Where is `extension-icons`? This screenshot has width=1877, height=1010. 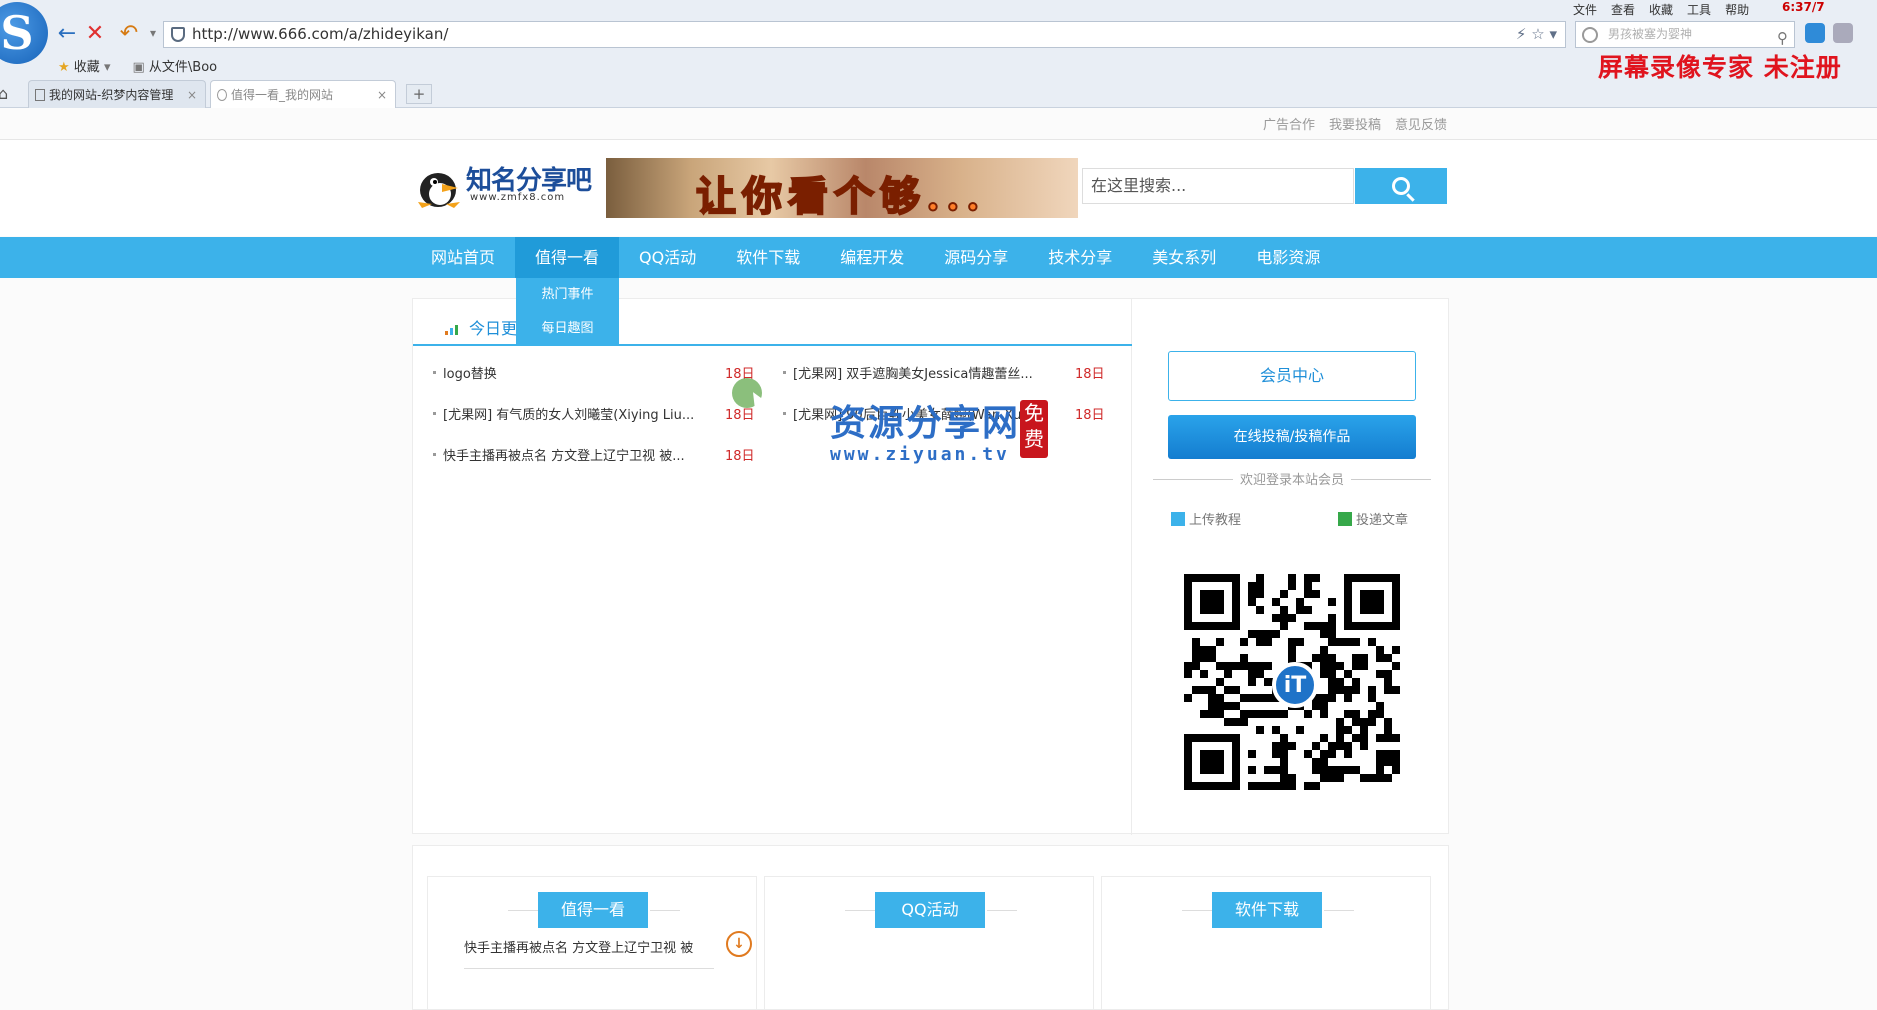 extension-icons is located at coordinates (1829, 33).